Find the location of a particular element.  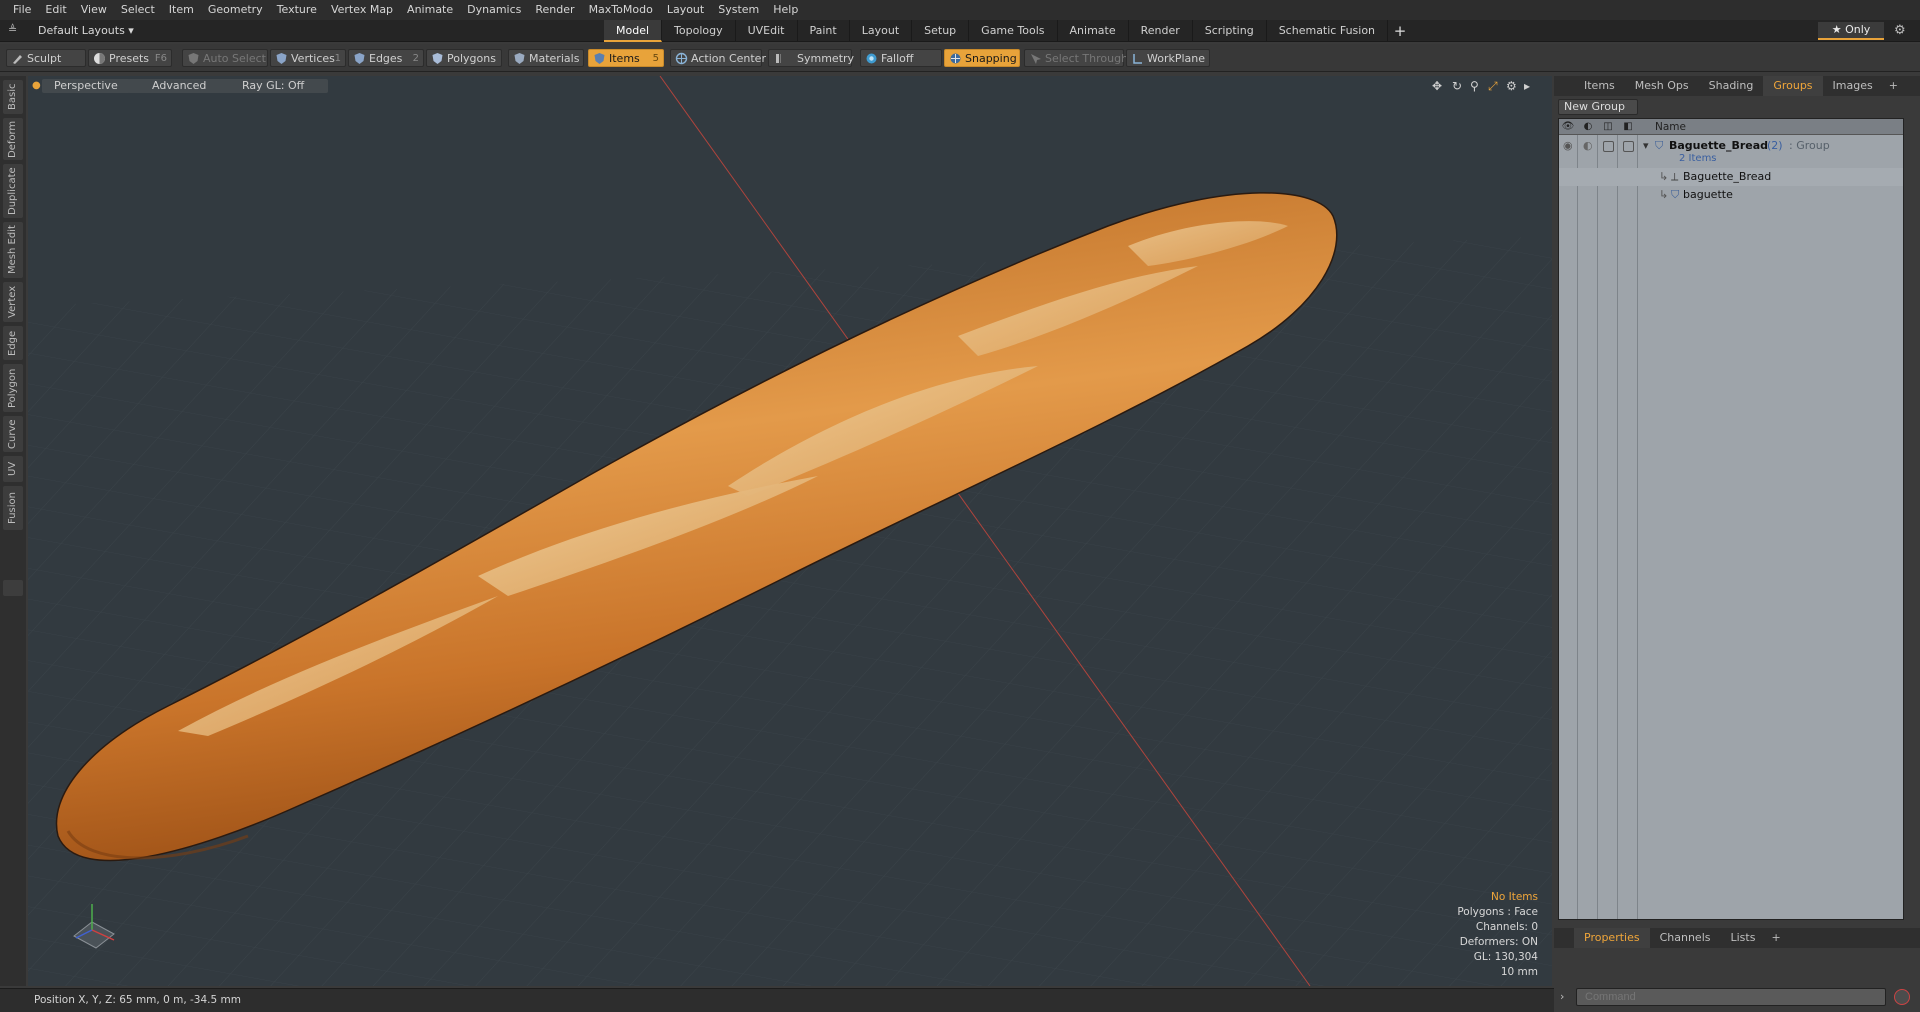

materials-label: Materials is located at coordinates (554, 58).